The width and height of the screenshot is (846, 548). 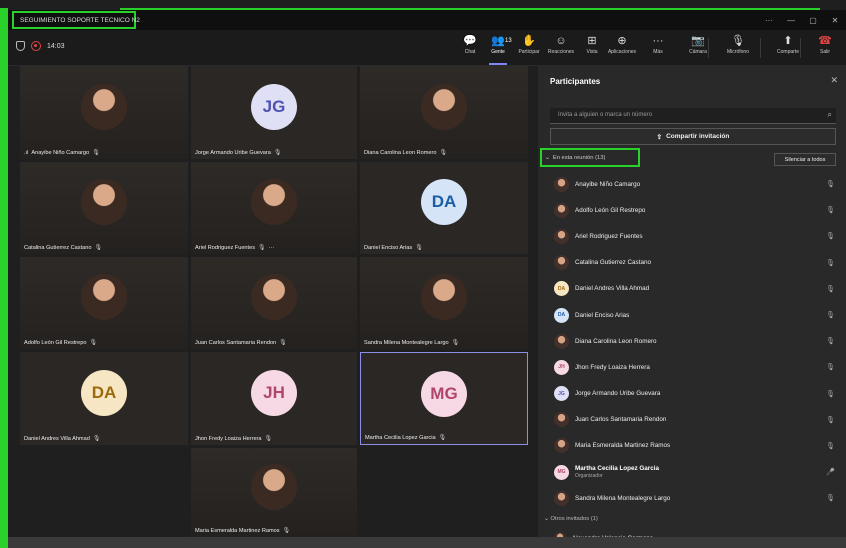 What do you see at coordinates (738, 48) in the screenshot?
I see `toolbar-button-micrófono: 🎙 Micrófono` at bounding box center [738, 48].